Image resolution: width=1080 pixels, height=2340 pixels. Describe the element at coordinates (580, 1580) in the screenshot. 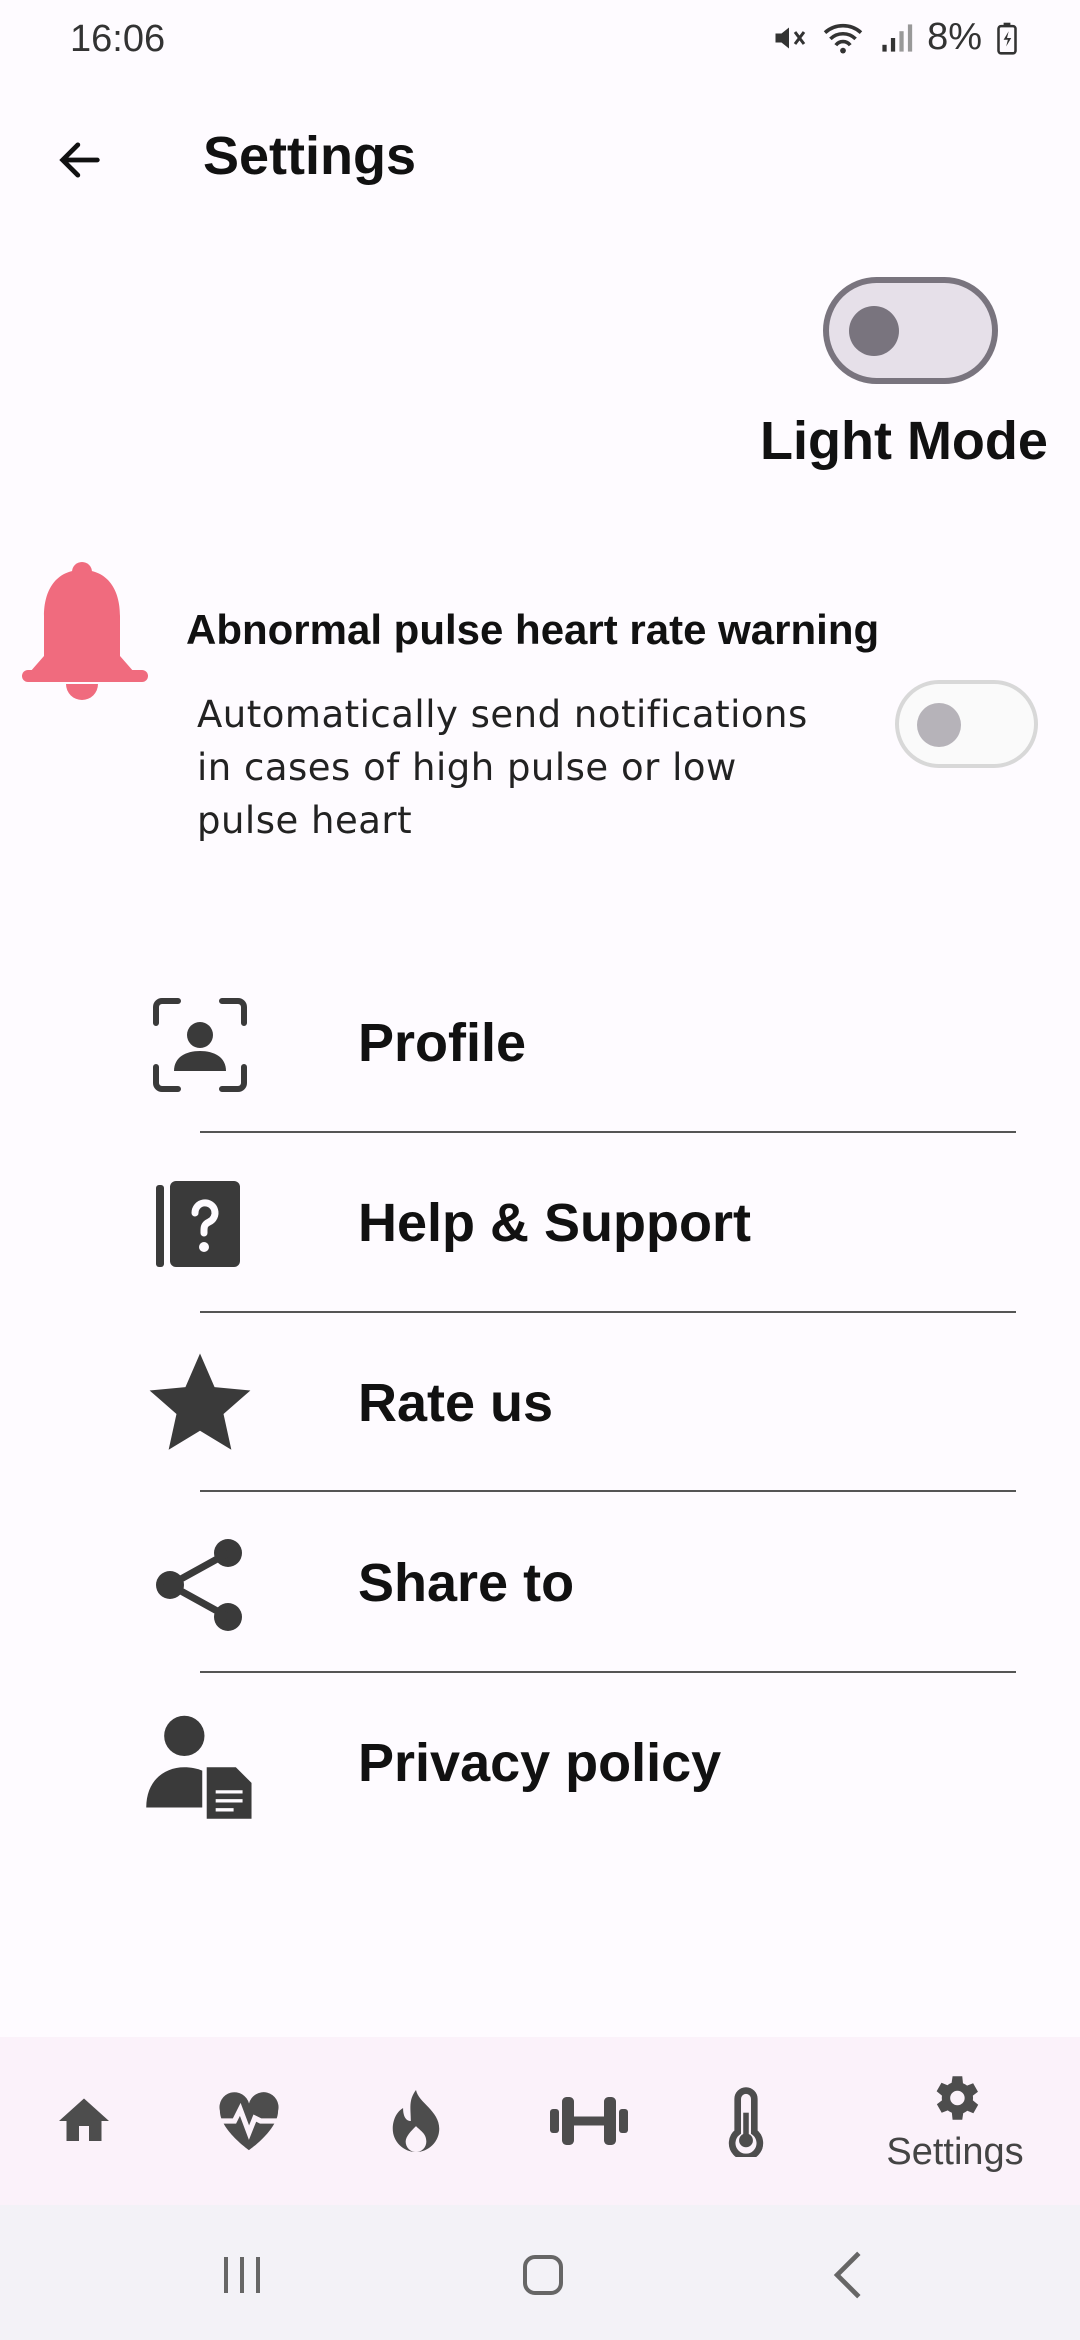

I see `menu-item-share-to: Share to` at that location.